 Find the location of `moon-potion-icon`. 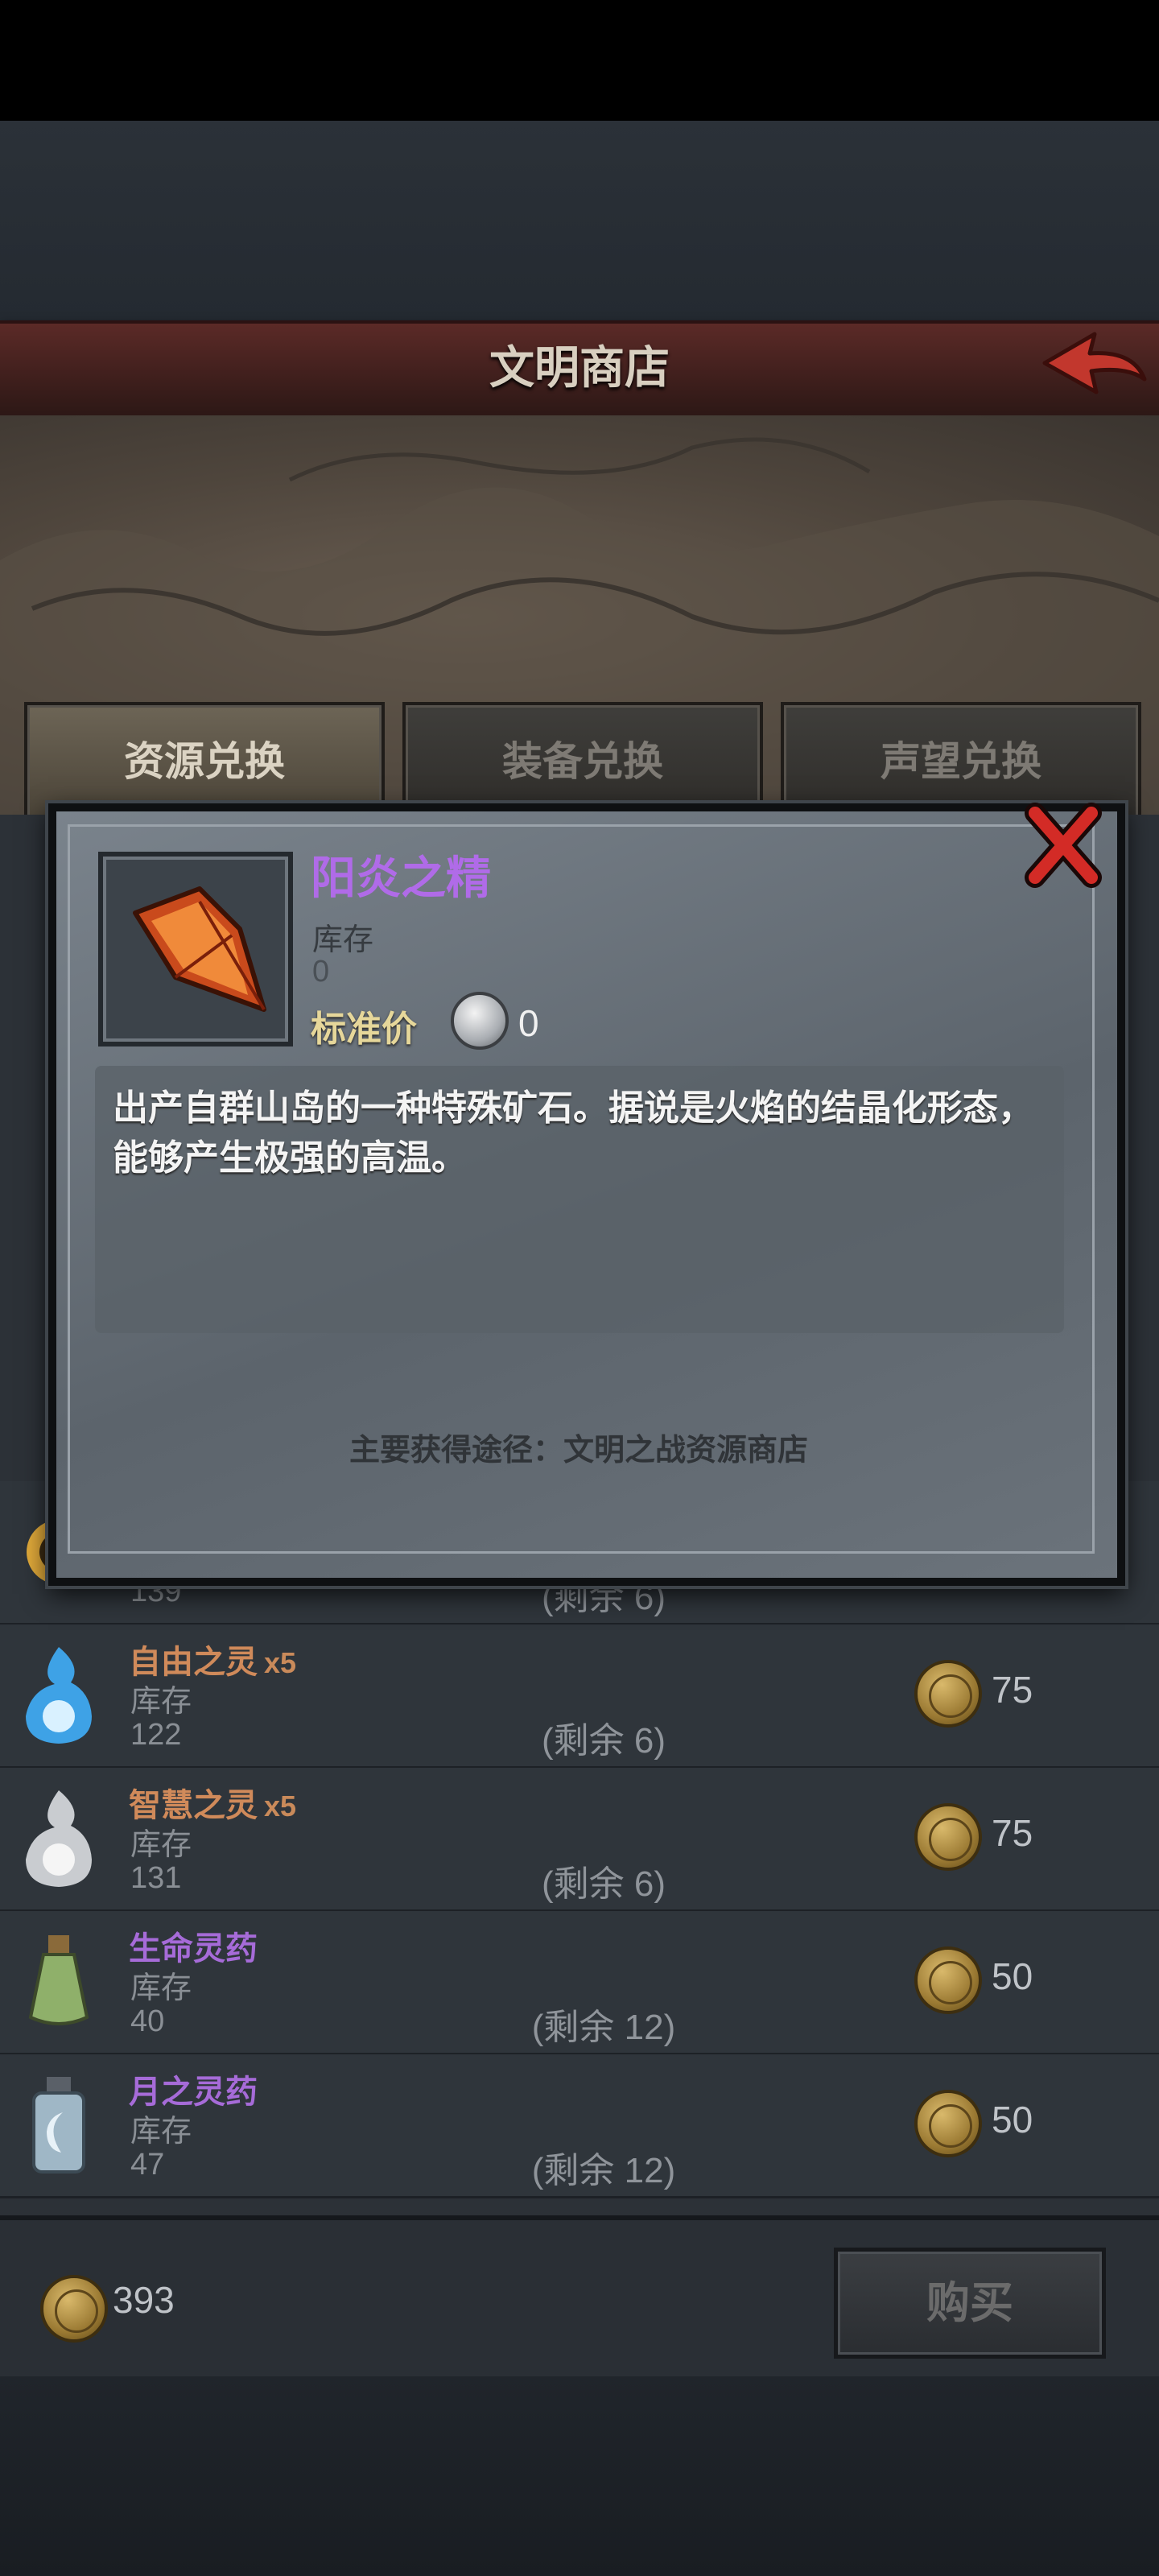

moon-potion-icon is located at coordinates (58, 2125).